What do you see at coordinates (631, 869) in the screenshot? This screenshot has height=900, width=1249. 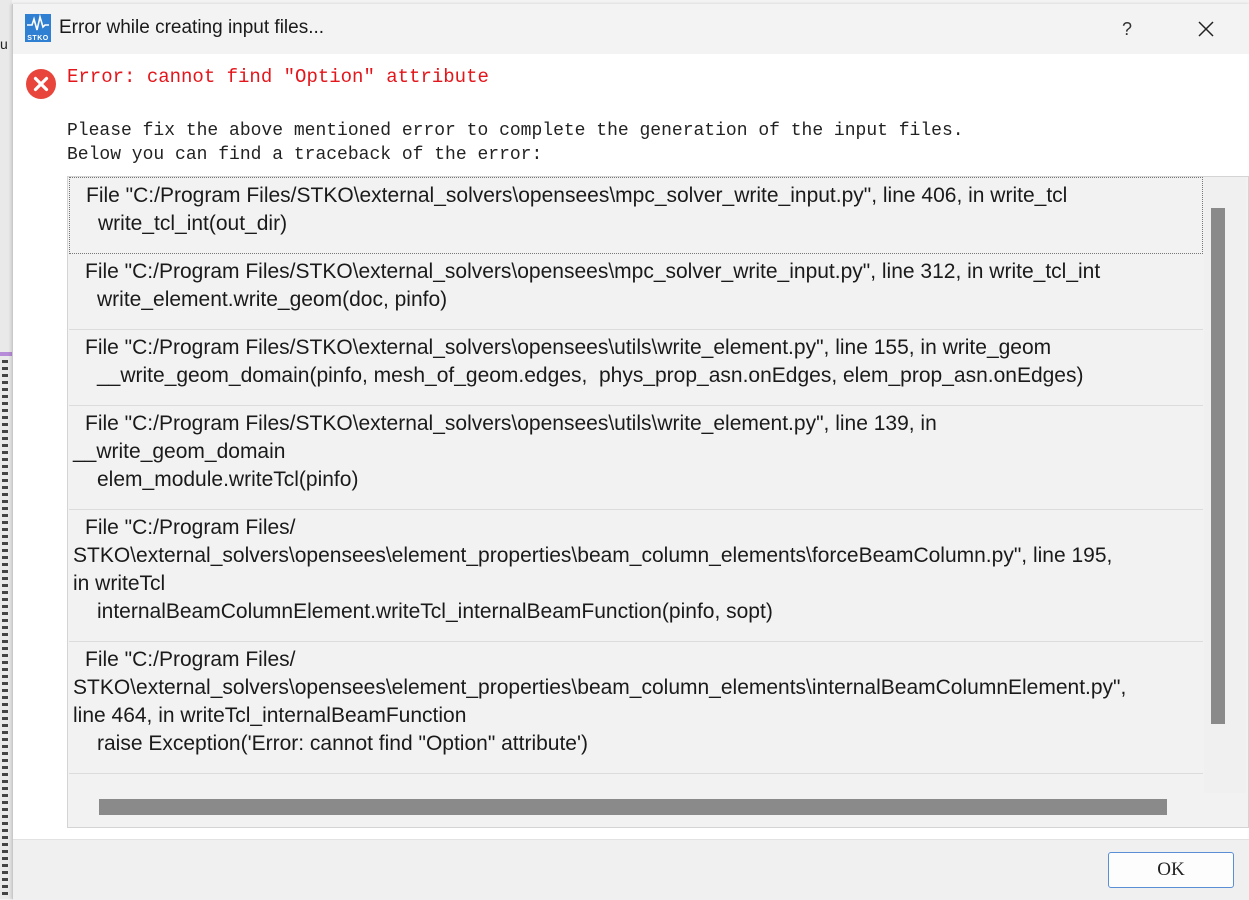 I see `dialog-footer: OK` at bounding box center [631, 869].